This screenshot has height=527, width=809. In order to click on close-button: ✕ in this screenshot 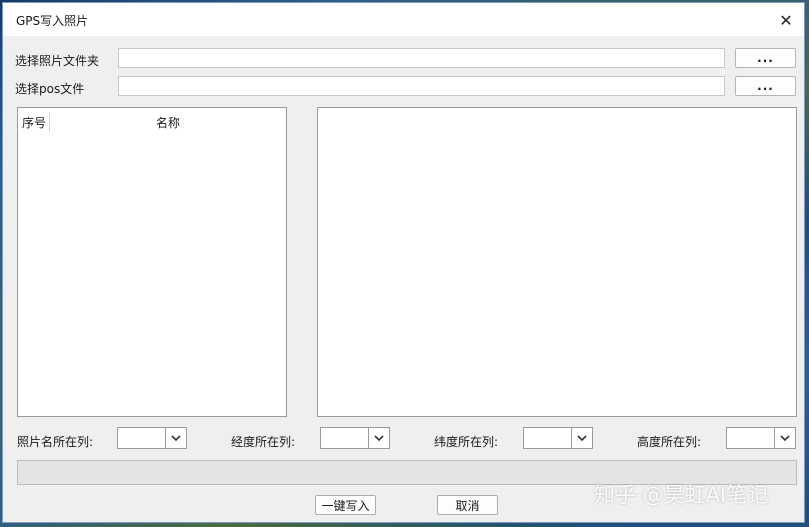, I will do `click(786, 20)`.